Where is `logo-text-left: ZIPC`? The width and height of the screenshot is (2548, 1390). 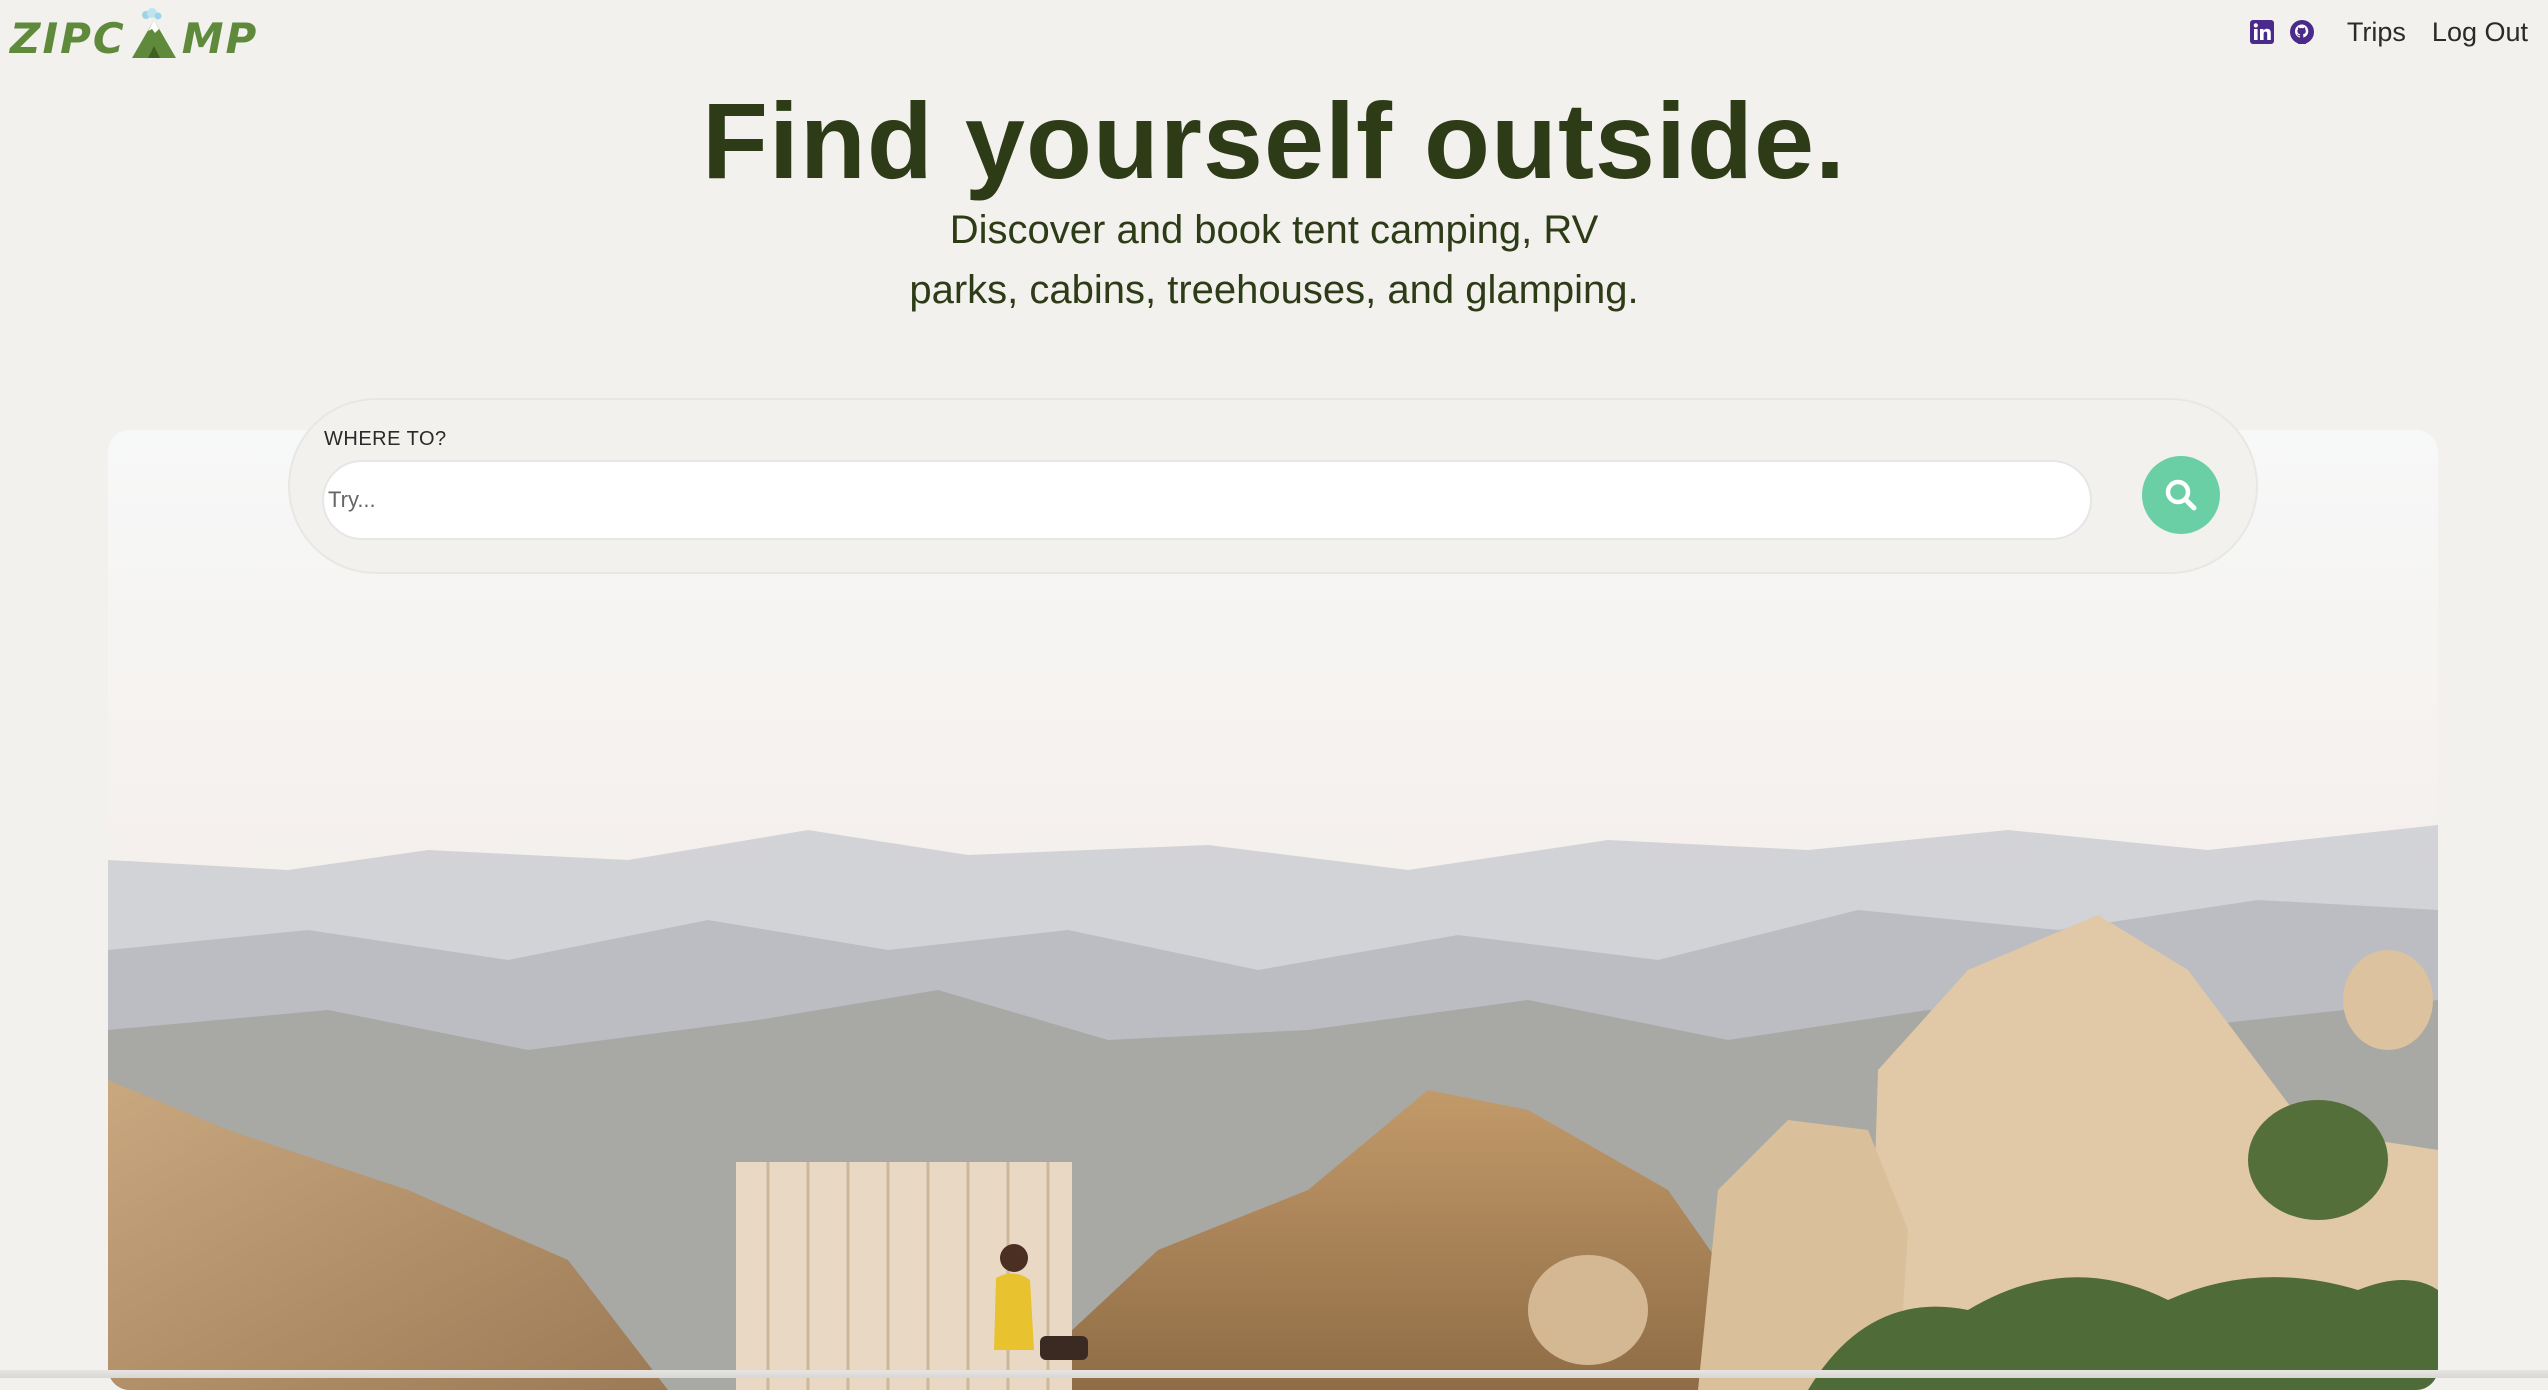
logo-text-left: ZIPC is located at coordinates (68, 38).